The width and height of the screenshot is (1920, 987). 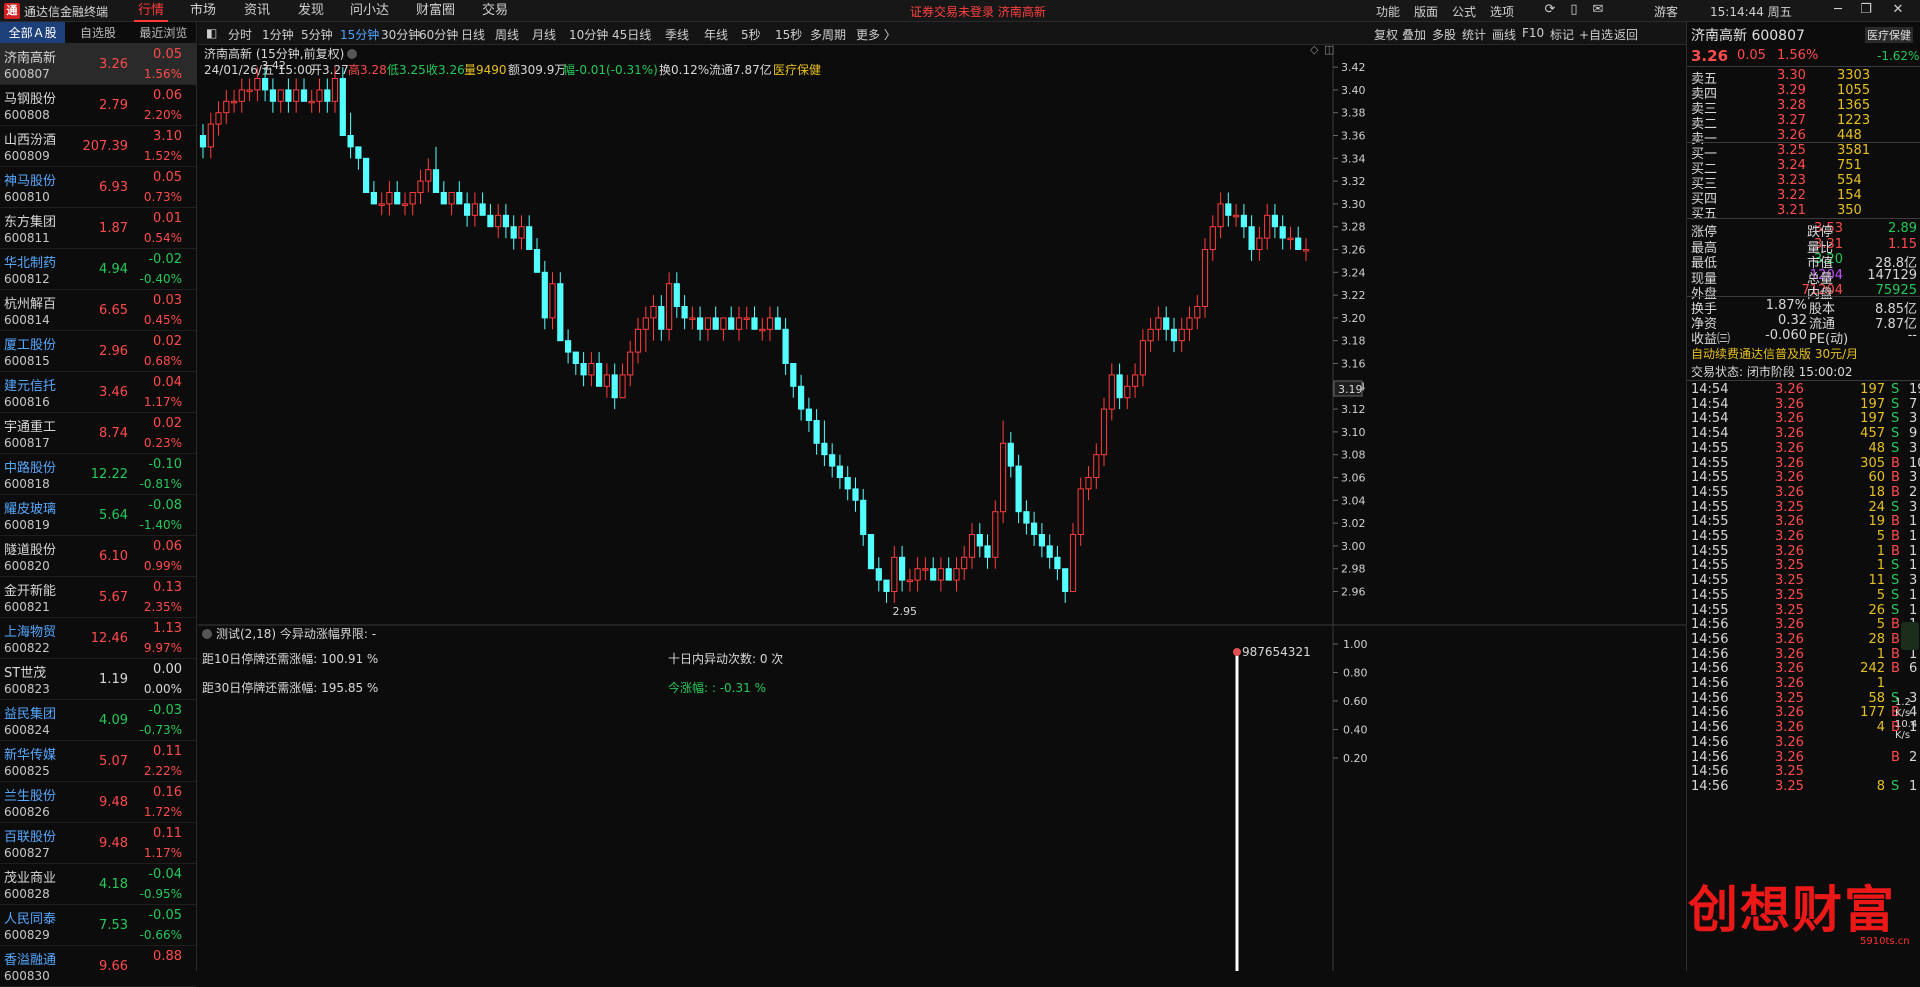 I want to click on stock-name: 兰生股份, so click(x=30, y=796).